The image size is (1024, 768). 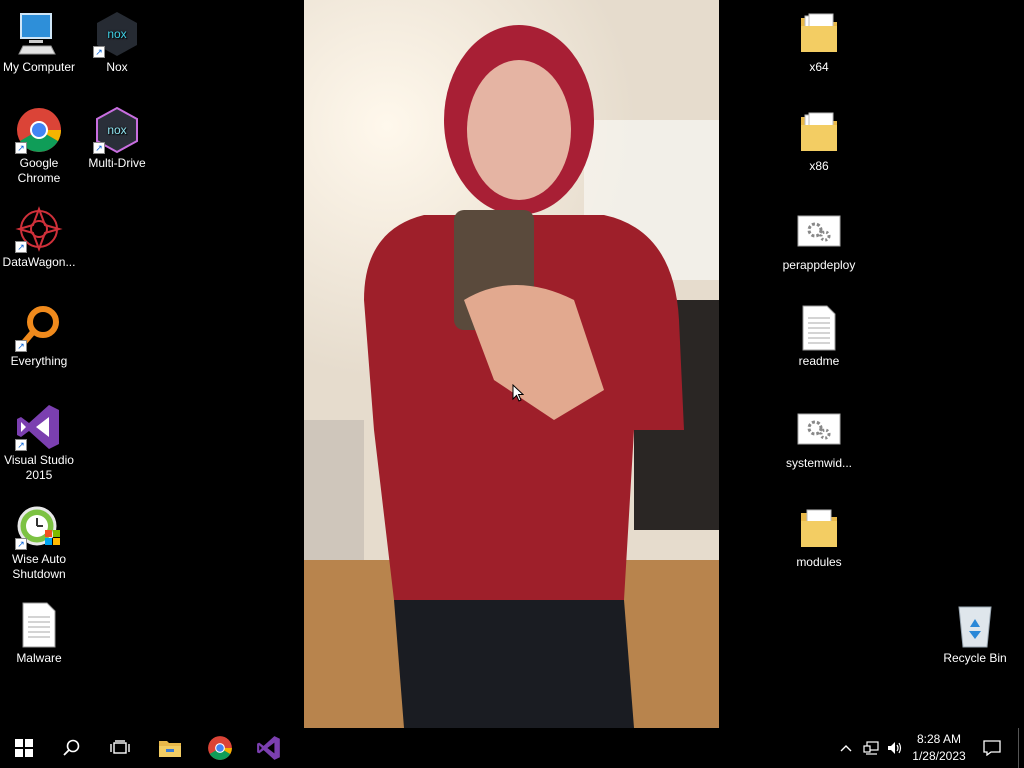 I want to click on desktop-icon-label: Visual Studio 2015, so click(x=39, y=467).